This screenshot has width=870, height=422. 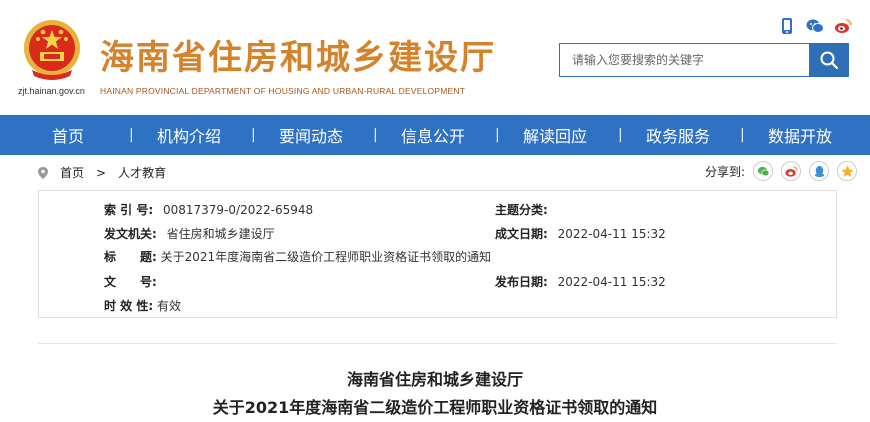 What do you see at coordinates (521, 234) in the screenshot?
I see `meta-created-label: 成文日期:` at bounding box center [521, 234].